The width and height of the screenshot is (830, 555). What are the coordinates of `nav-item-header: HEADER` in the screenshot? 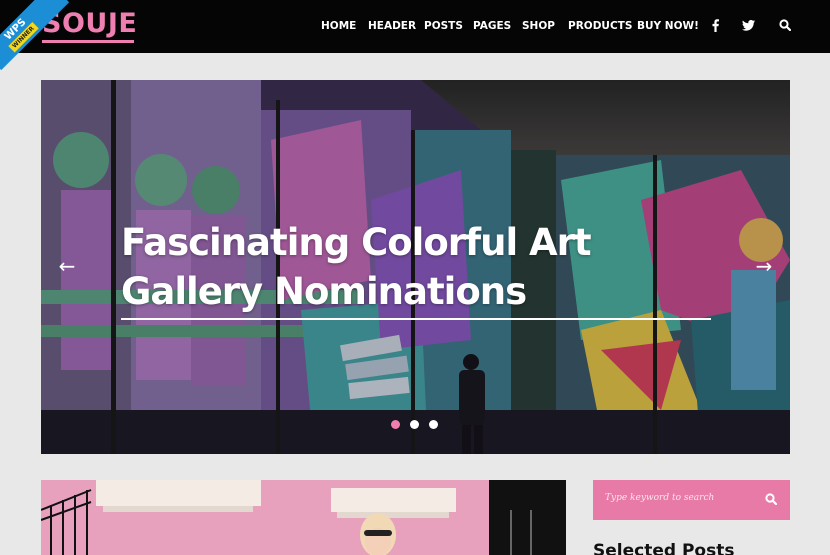 It's located at (392, 26).